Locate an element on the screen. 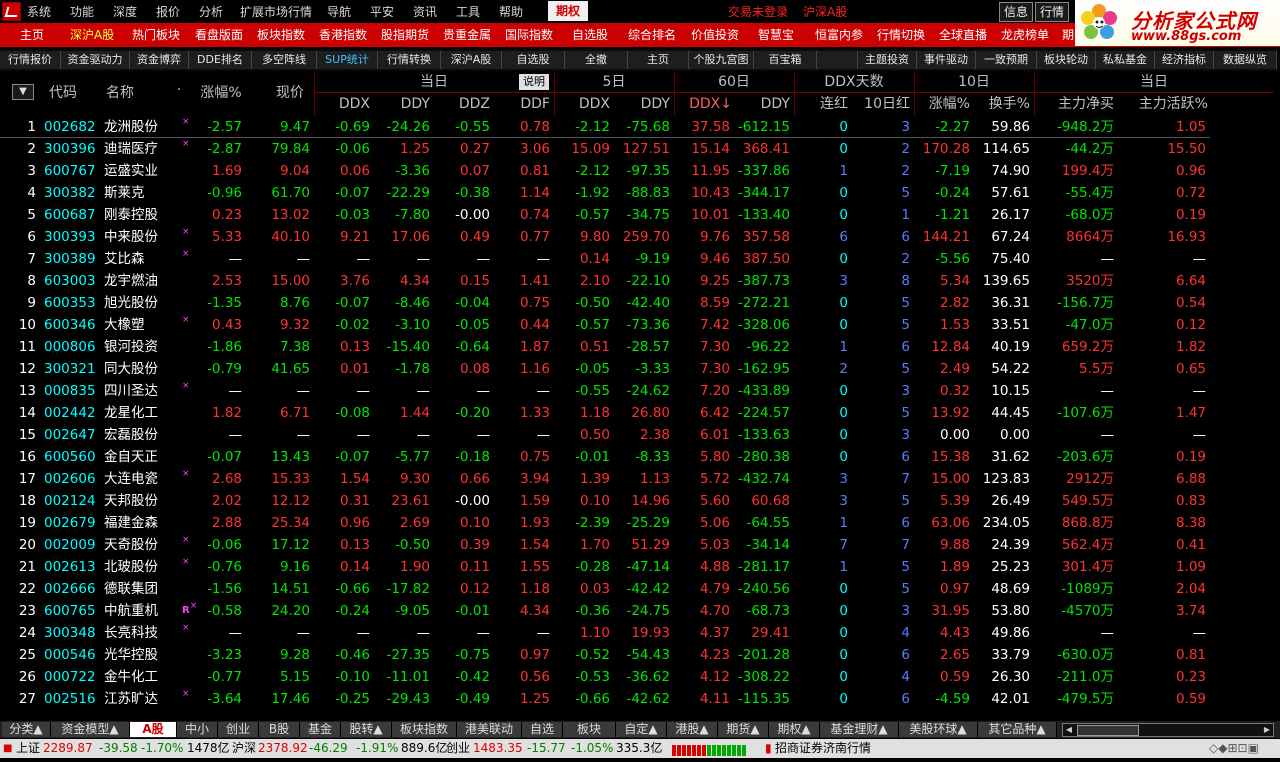 This screenshot has height=762, width=1280. sub-item-nine-grid: 个股九宫图 is located at coordinates (721, 60).